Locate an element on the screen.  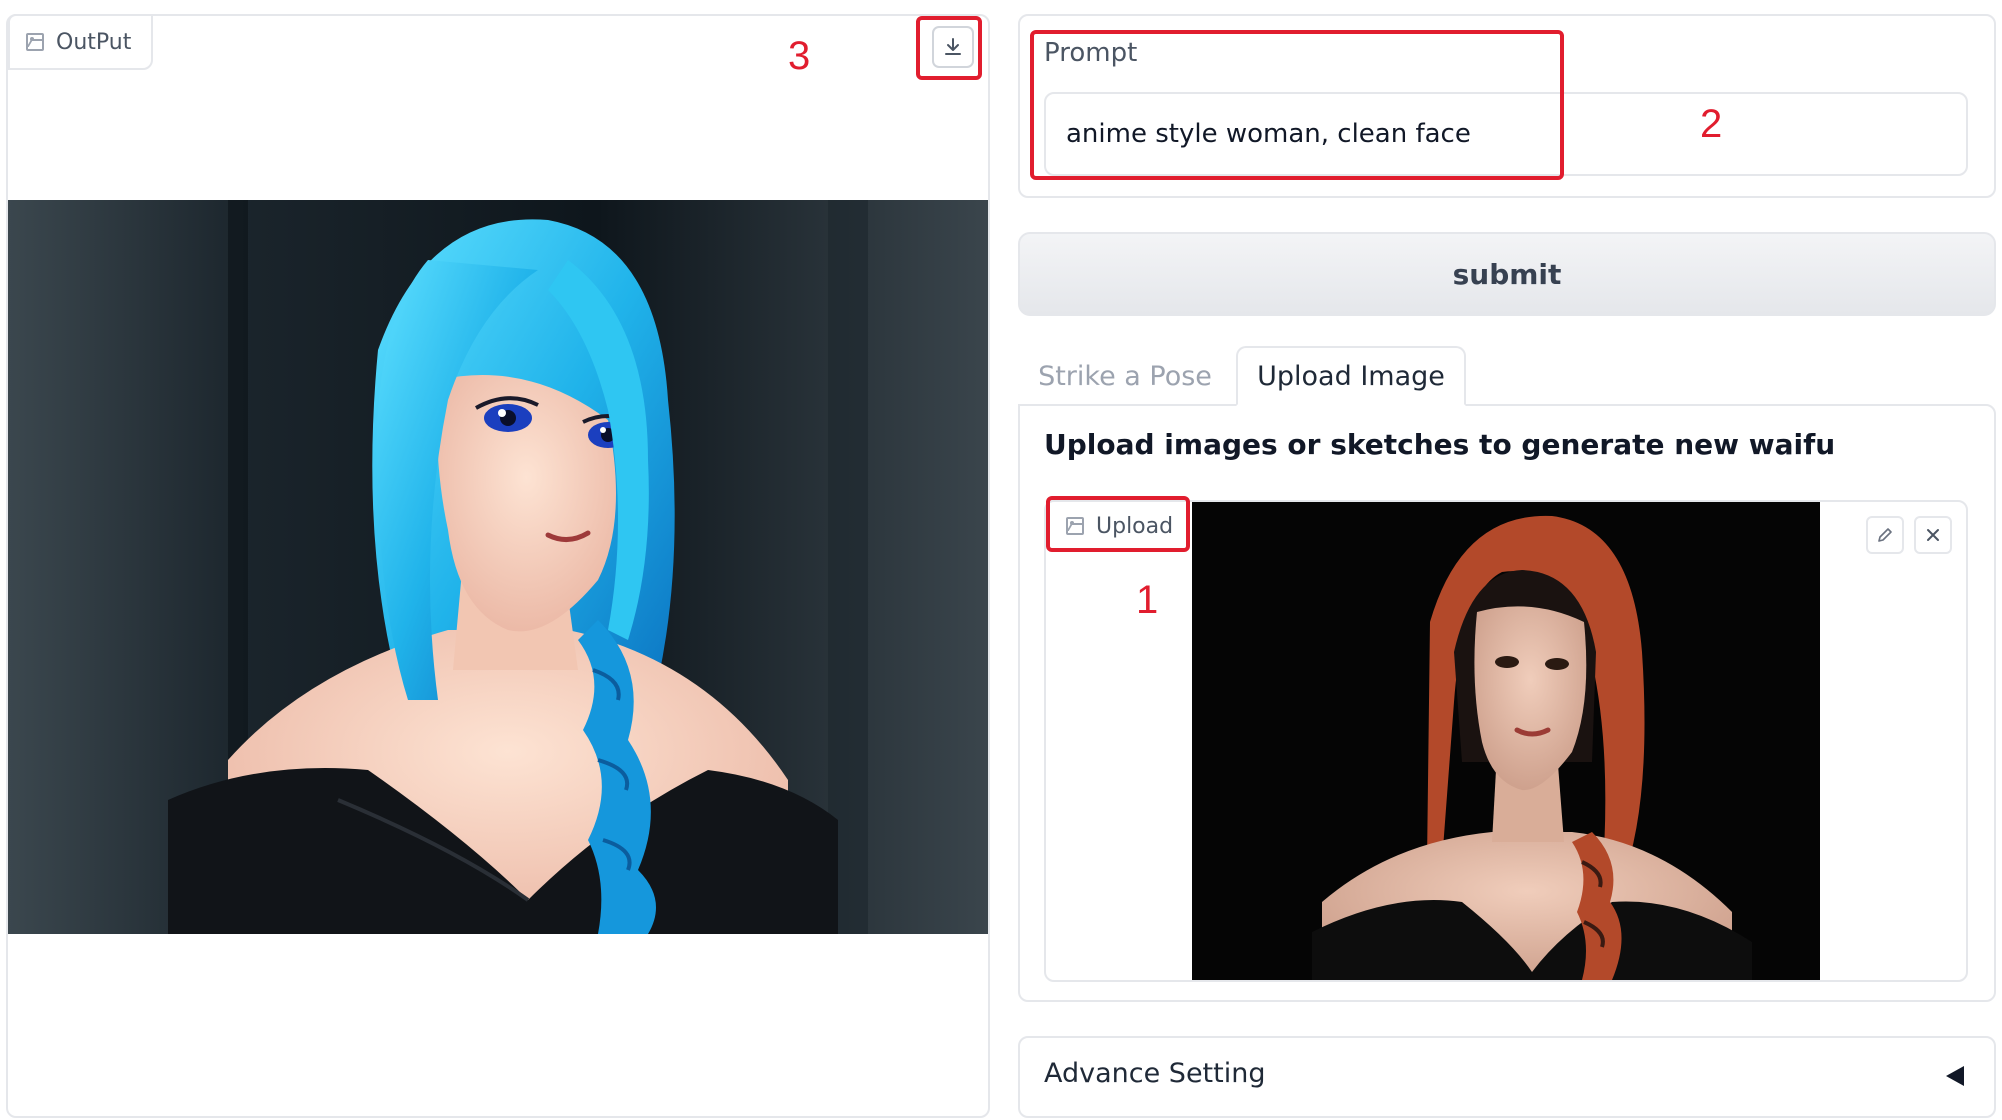
prompt-input: anime style woman, clean face is located at coordinates (1506, 134).